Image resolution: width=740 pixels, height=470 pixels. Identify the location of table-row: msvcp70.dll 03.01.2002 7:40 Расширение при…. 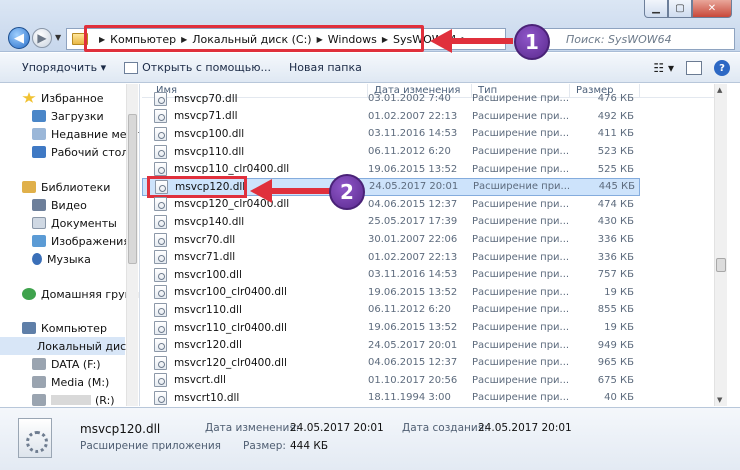
(434, 99).